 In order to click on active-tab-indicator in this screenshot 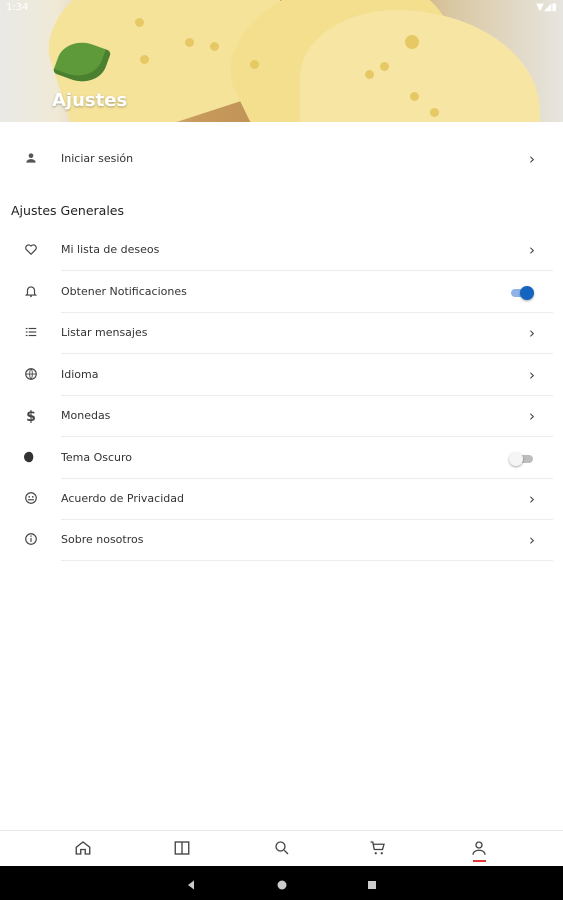, I will do `click(479, 861)`.